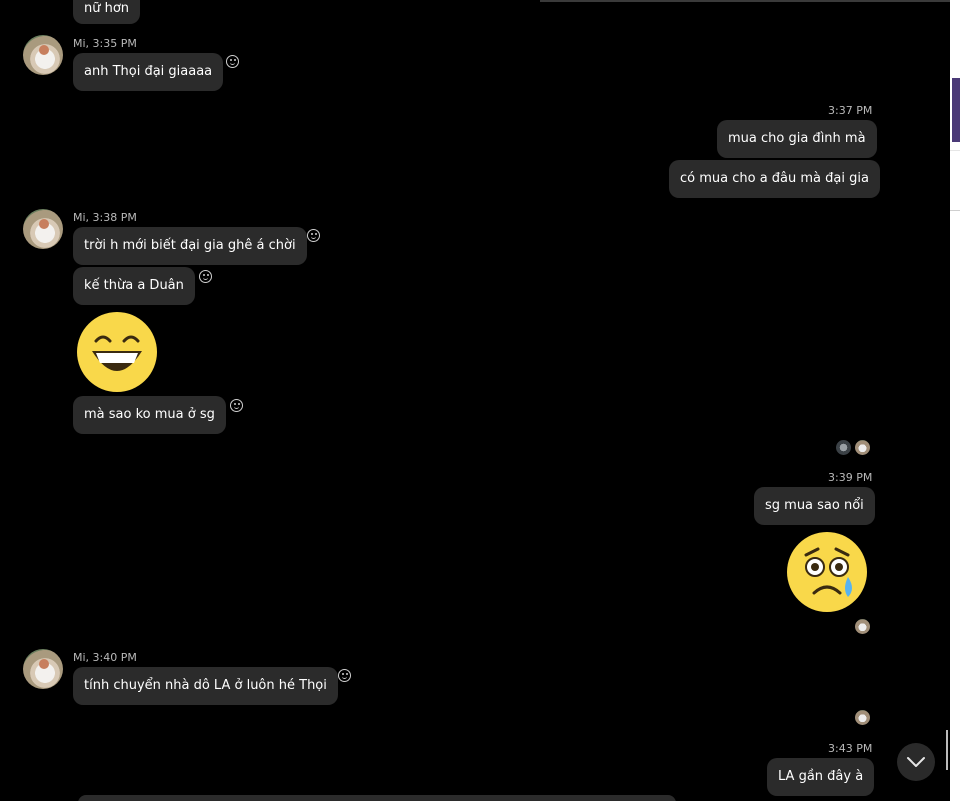 The image size is (960, 801). What do you see at coordinates (134, 286) in the screenshot?
I see `message-bubble: kế thừa a Duân` at bounding box center [134, 286].